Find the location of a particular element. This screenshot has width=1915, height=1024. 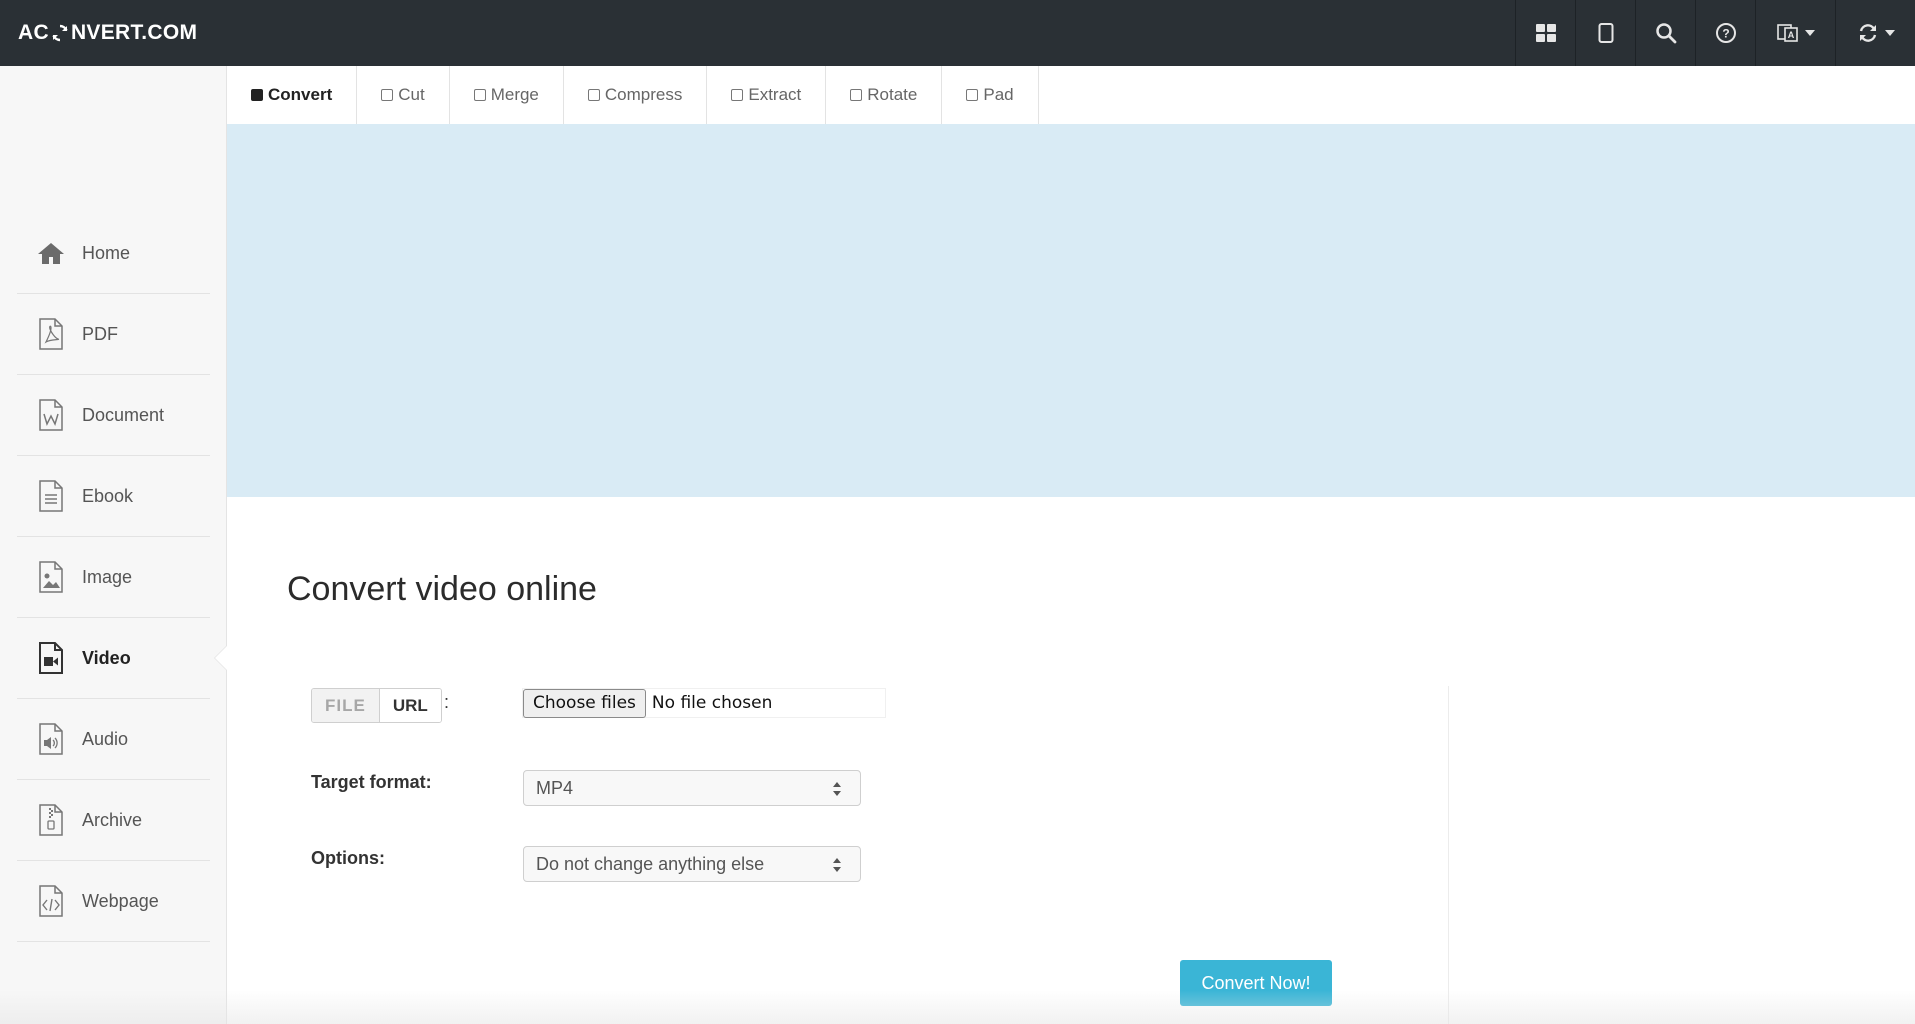

options-label: Options: is located at coordinates (348, 858).